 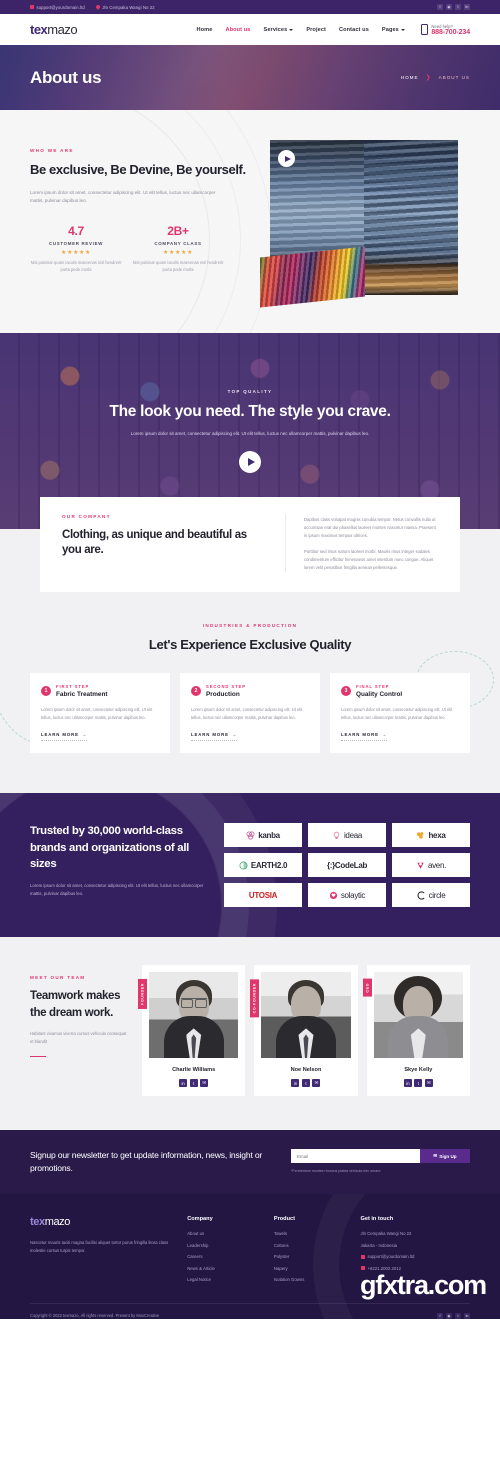 What do you see at coordinates (221, 1279) in the screenshot?
I see `footer-link: Legal Notice` at bounding box center [221, 1279].